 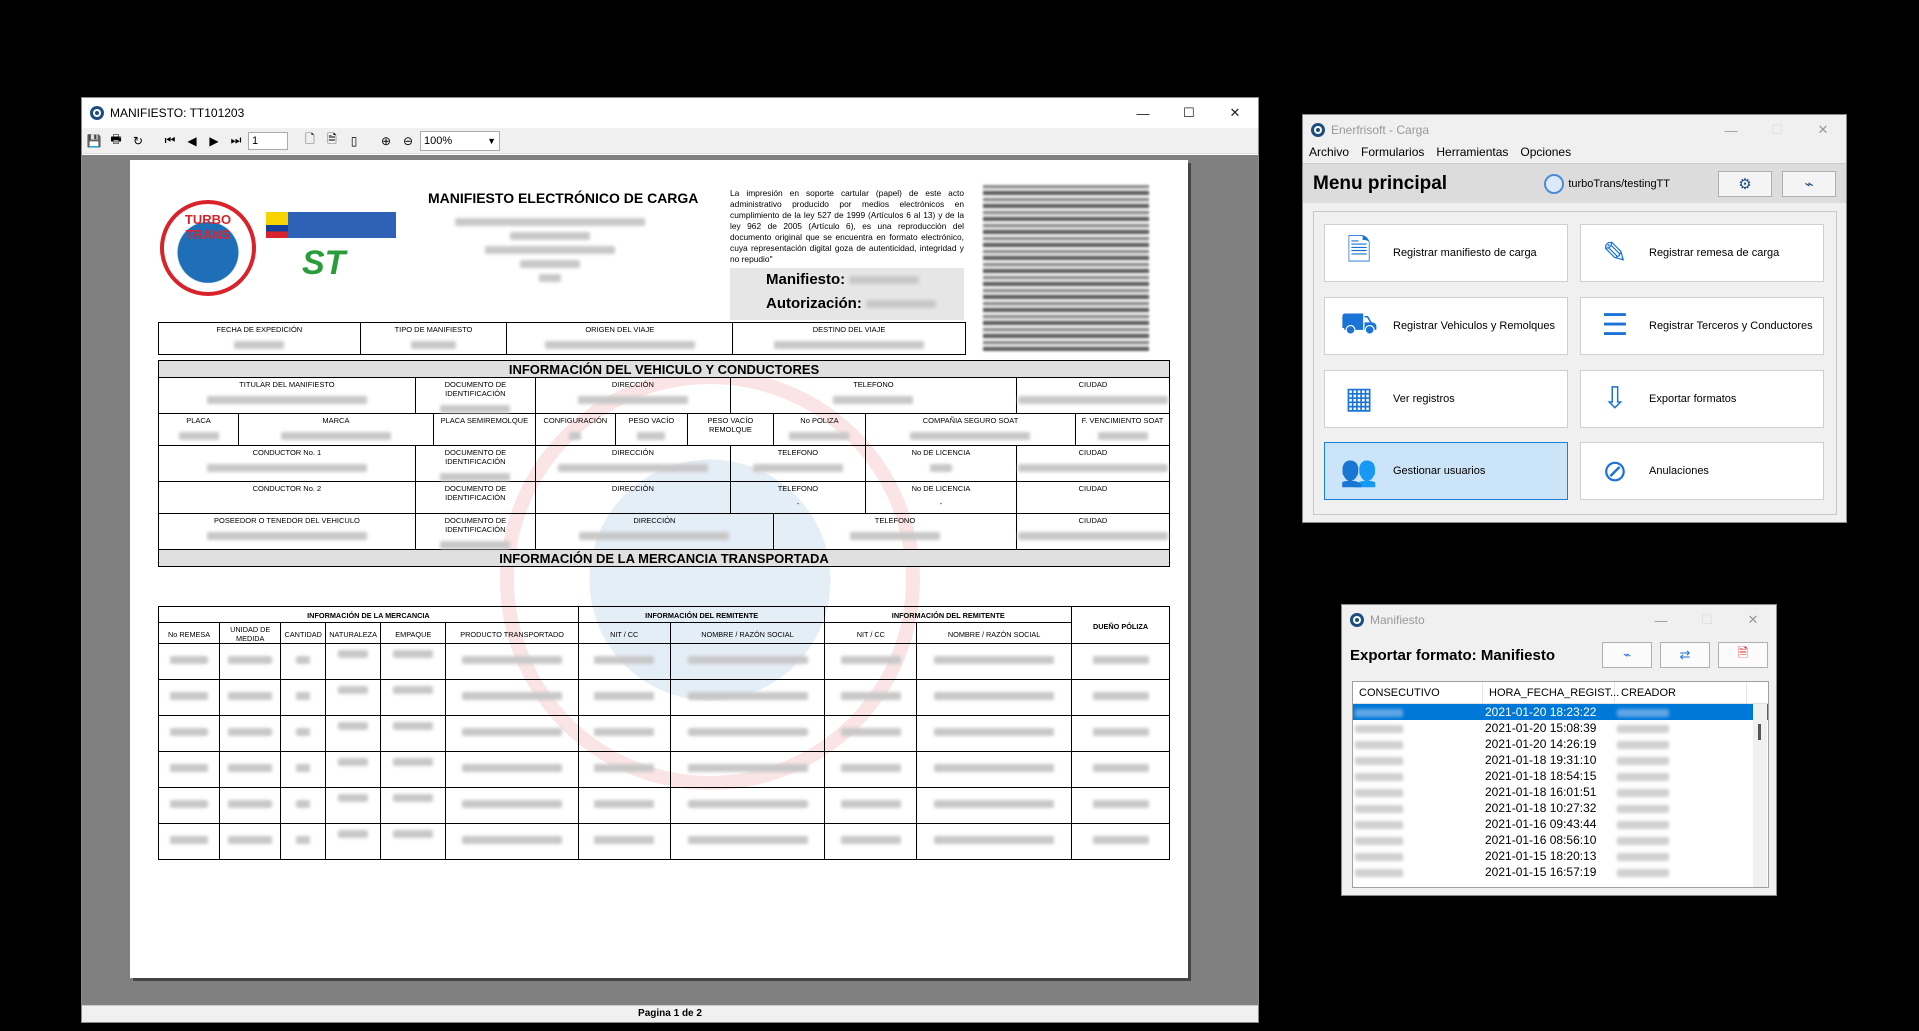 What do you see at coordinates (1702, 398) in the screenshot?
I see `exportar-formatos-button: ⇩ Exportar formatos` at bounding box center [1702, 398].